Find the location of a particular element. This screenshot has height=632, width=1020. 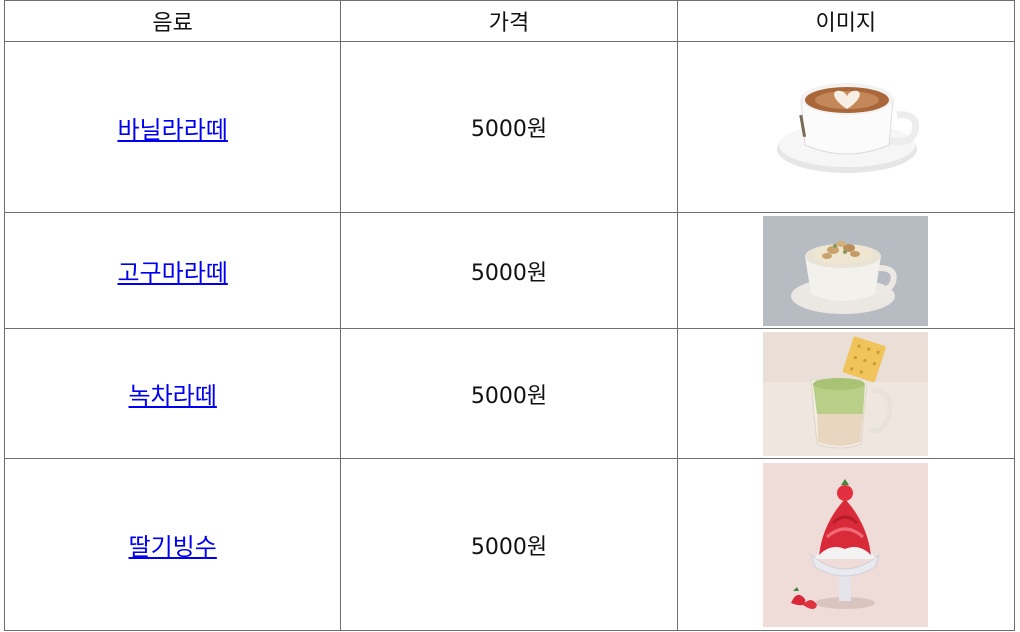

drink-cell: 바닐라라떼 is located at coordinates (172, 127).